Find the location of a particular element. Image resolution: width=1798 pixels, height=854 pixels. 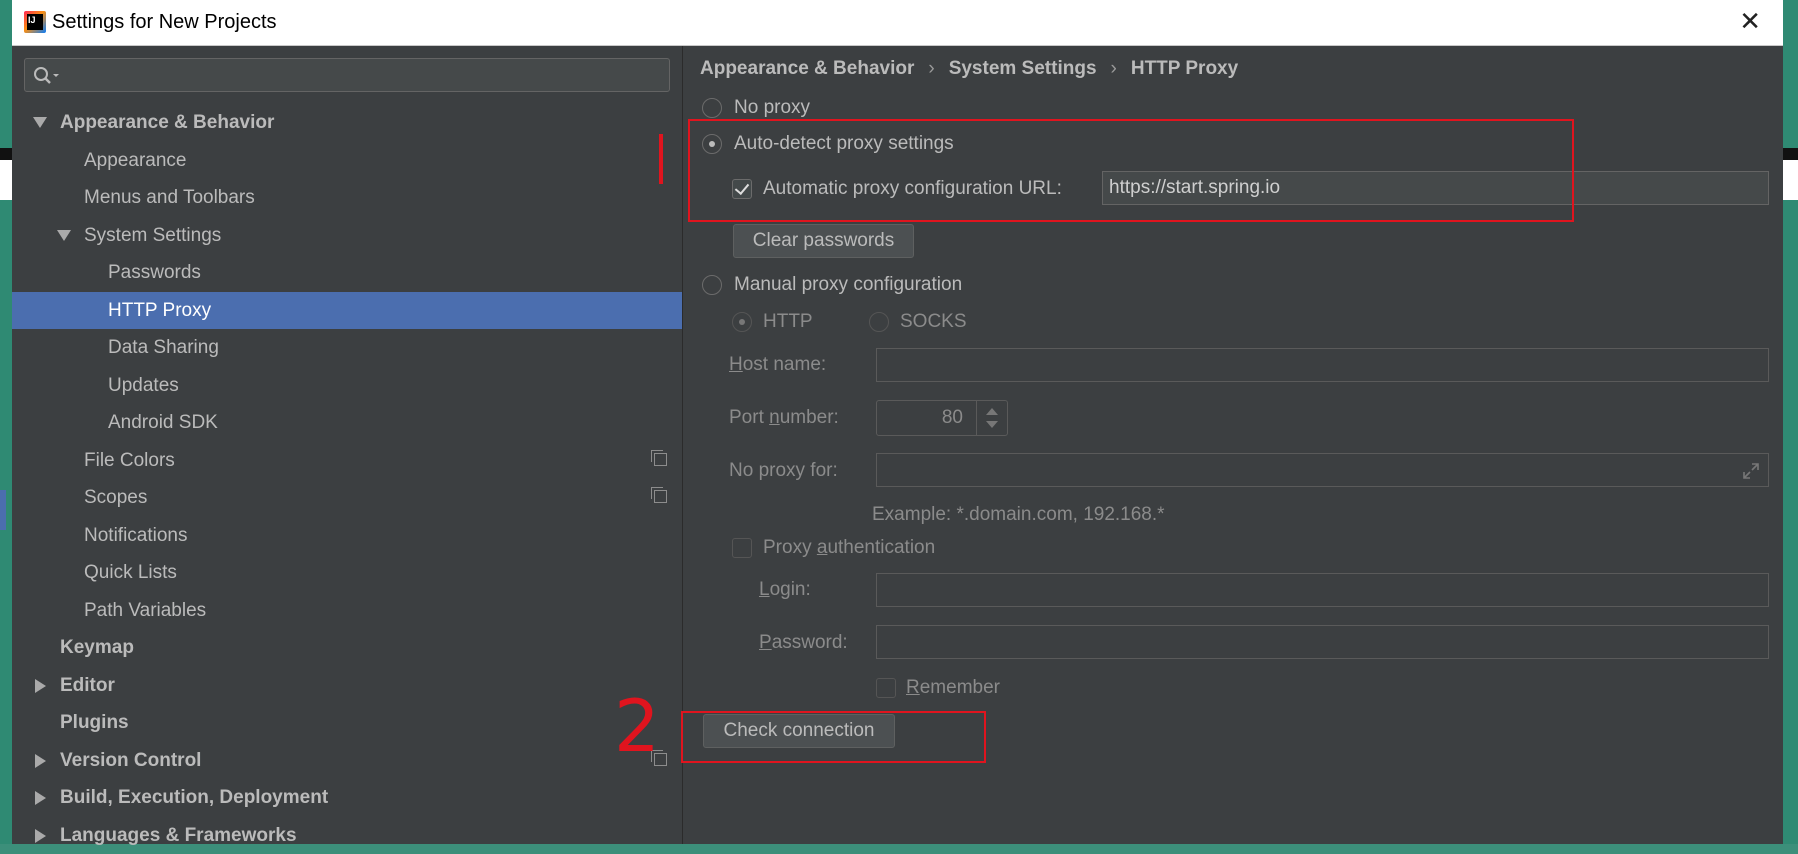

tree-item-label: Appearance is located at coordinates (135, 160).